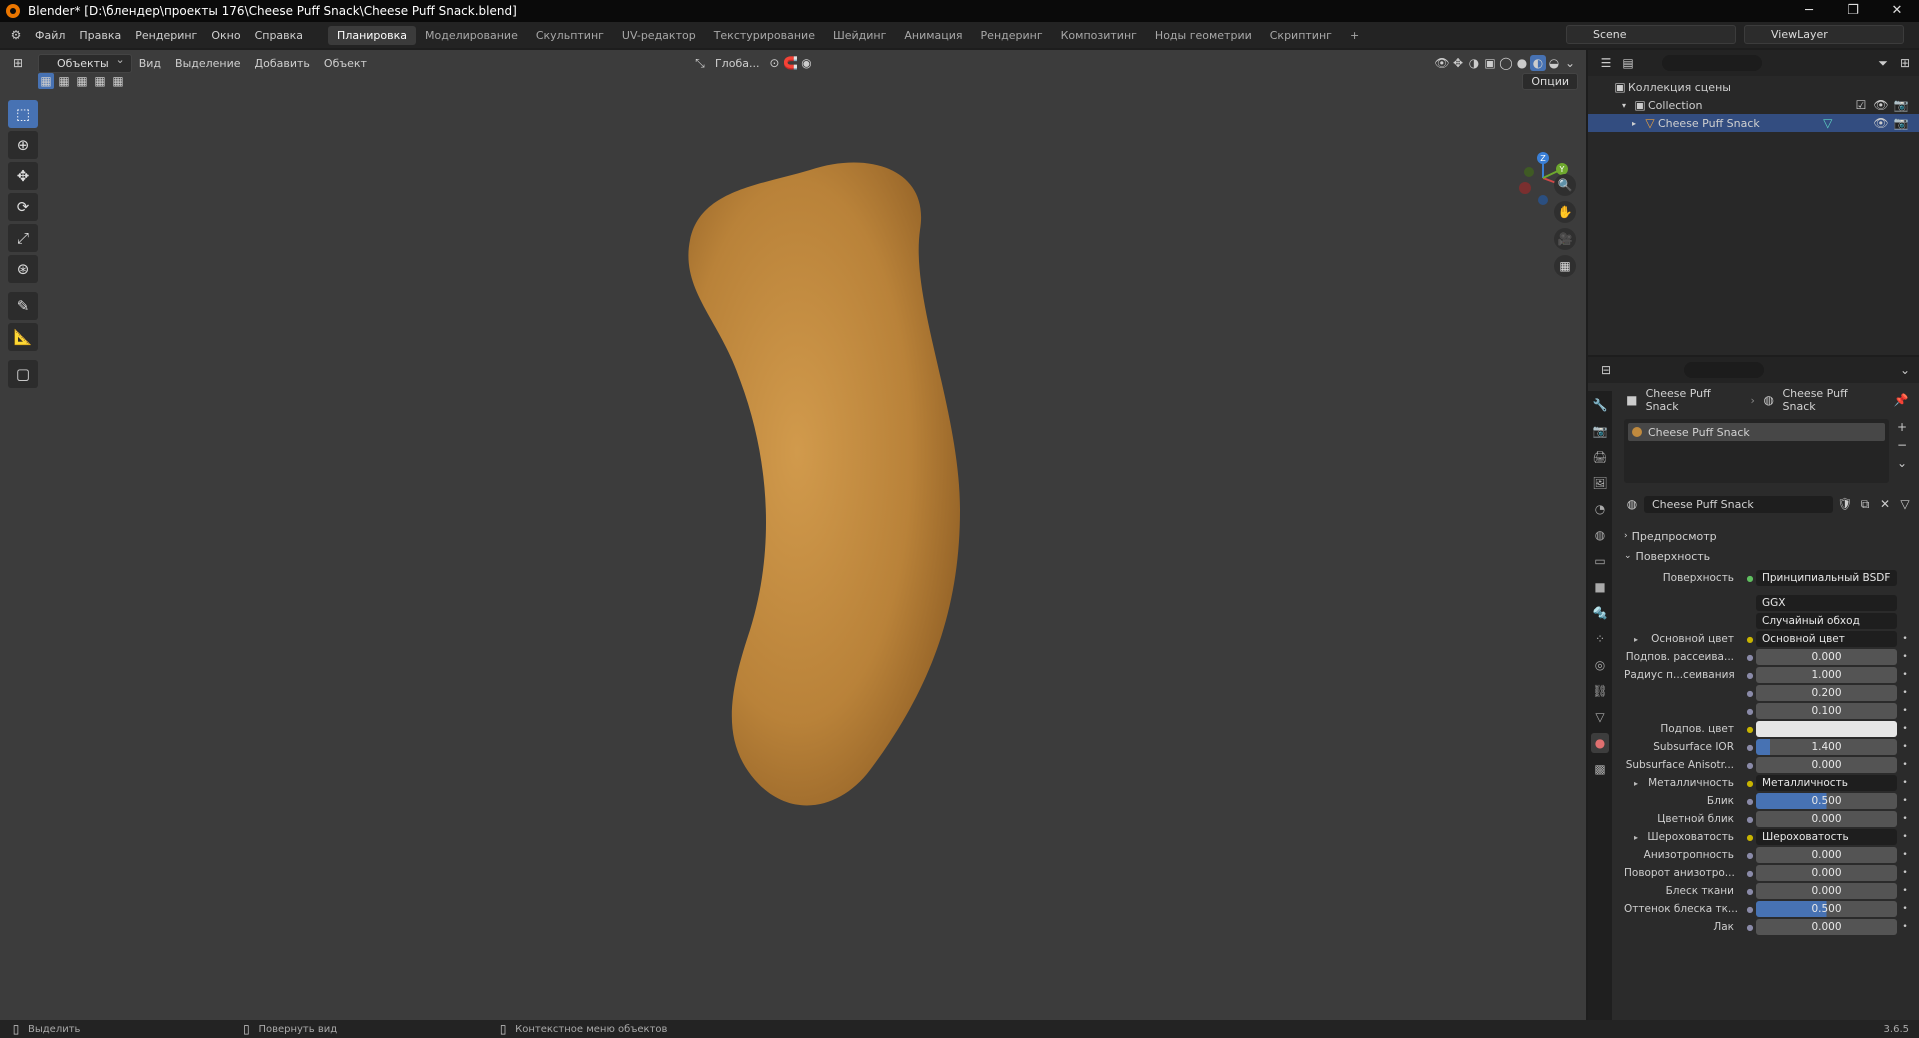 The width and height of the screenshot is (1919, 1038). What do you see at coordinates (1724, 370) in the screenshot?
I see `properties-search-input` at bounding box center [1724, 370].